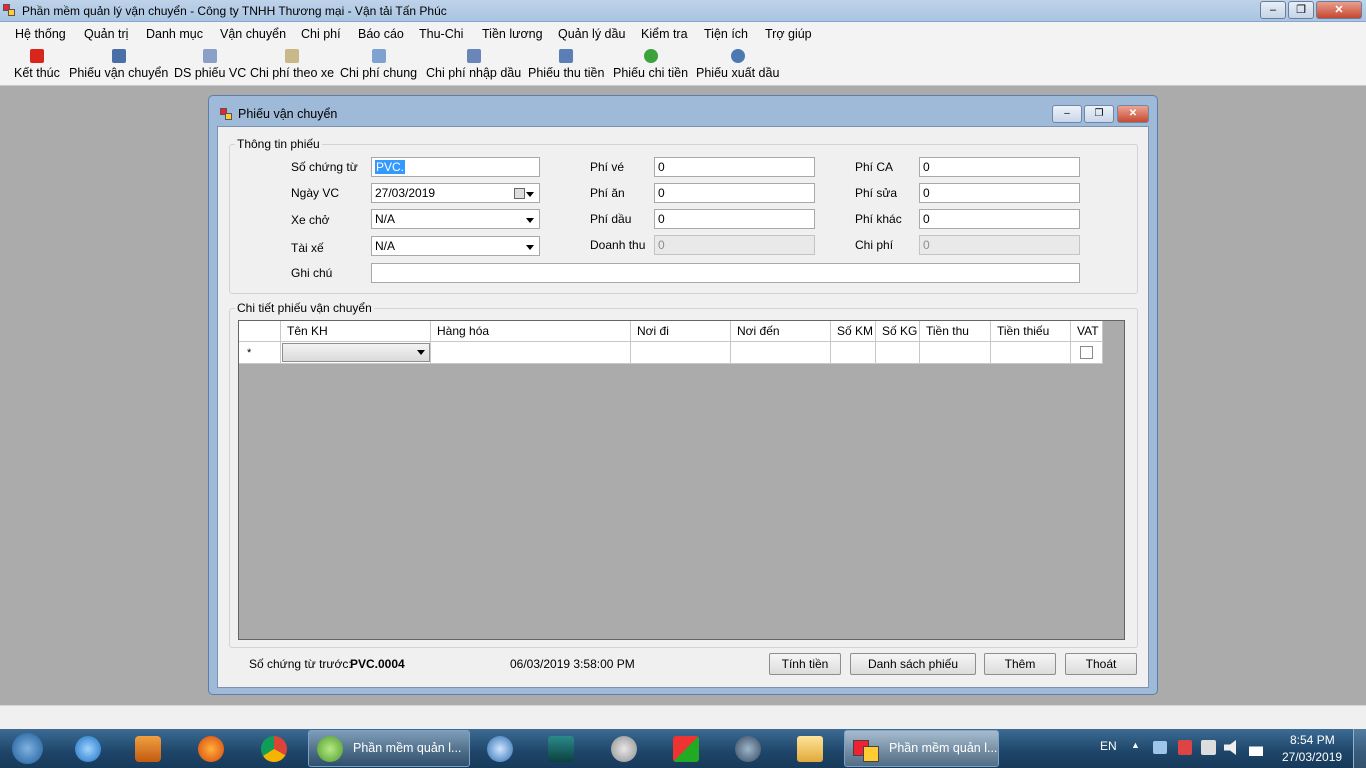 Image resolution: width=1366 pixels, height=768 pixels. I want to click on hang-hoa-cell, so click(531, 353).